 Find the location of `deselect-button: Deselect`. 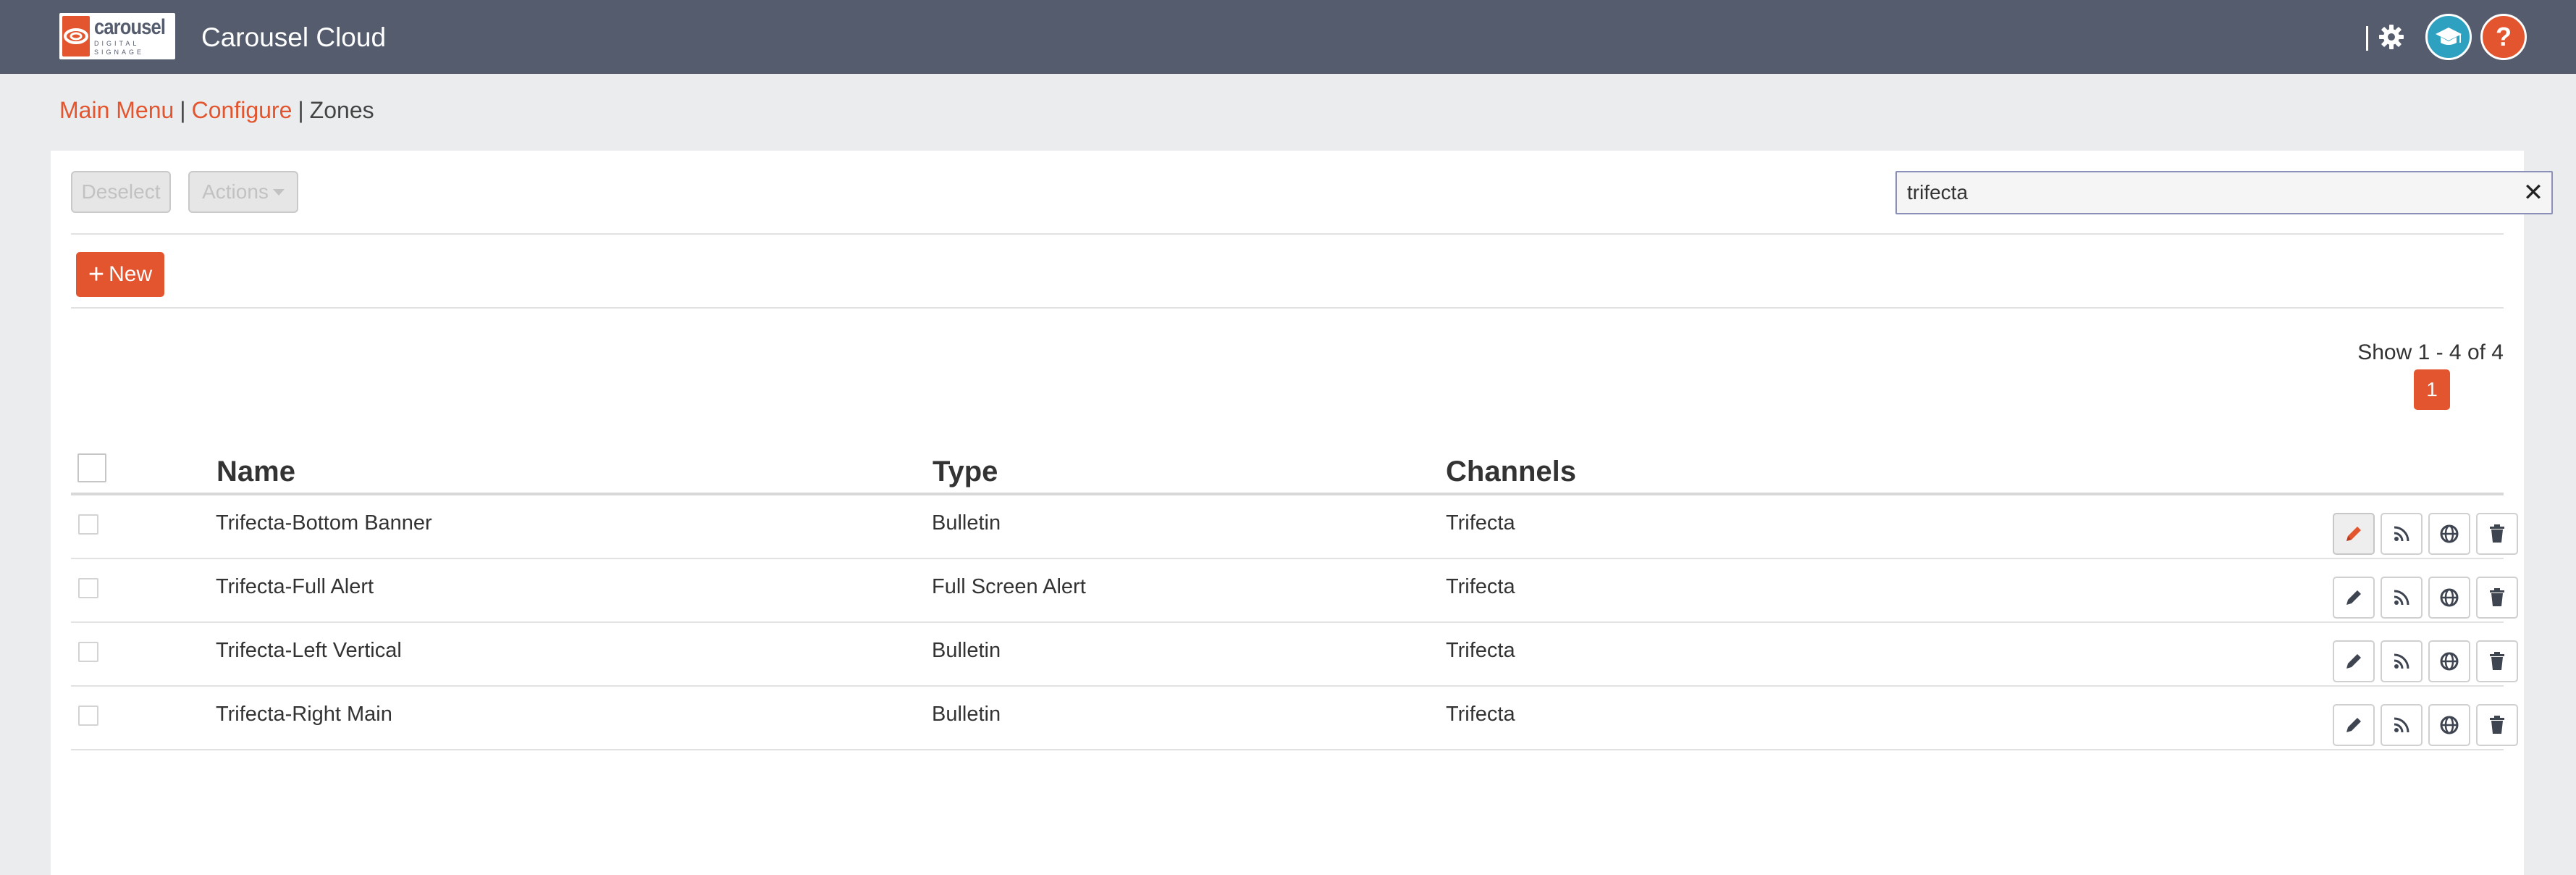

deselect-button: Deselect is located at coordinates (121, 192).